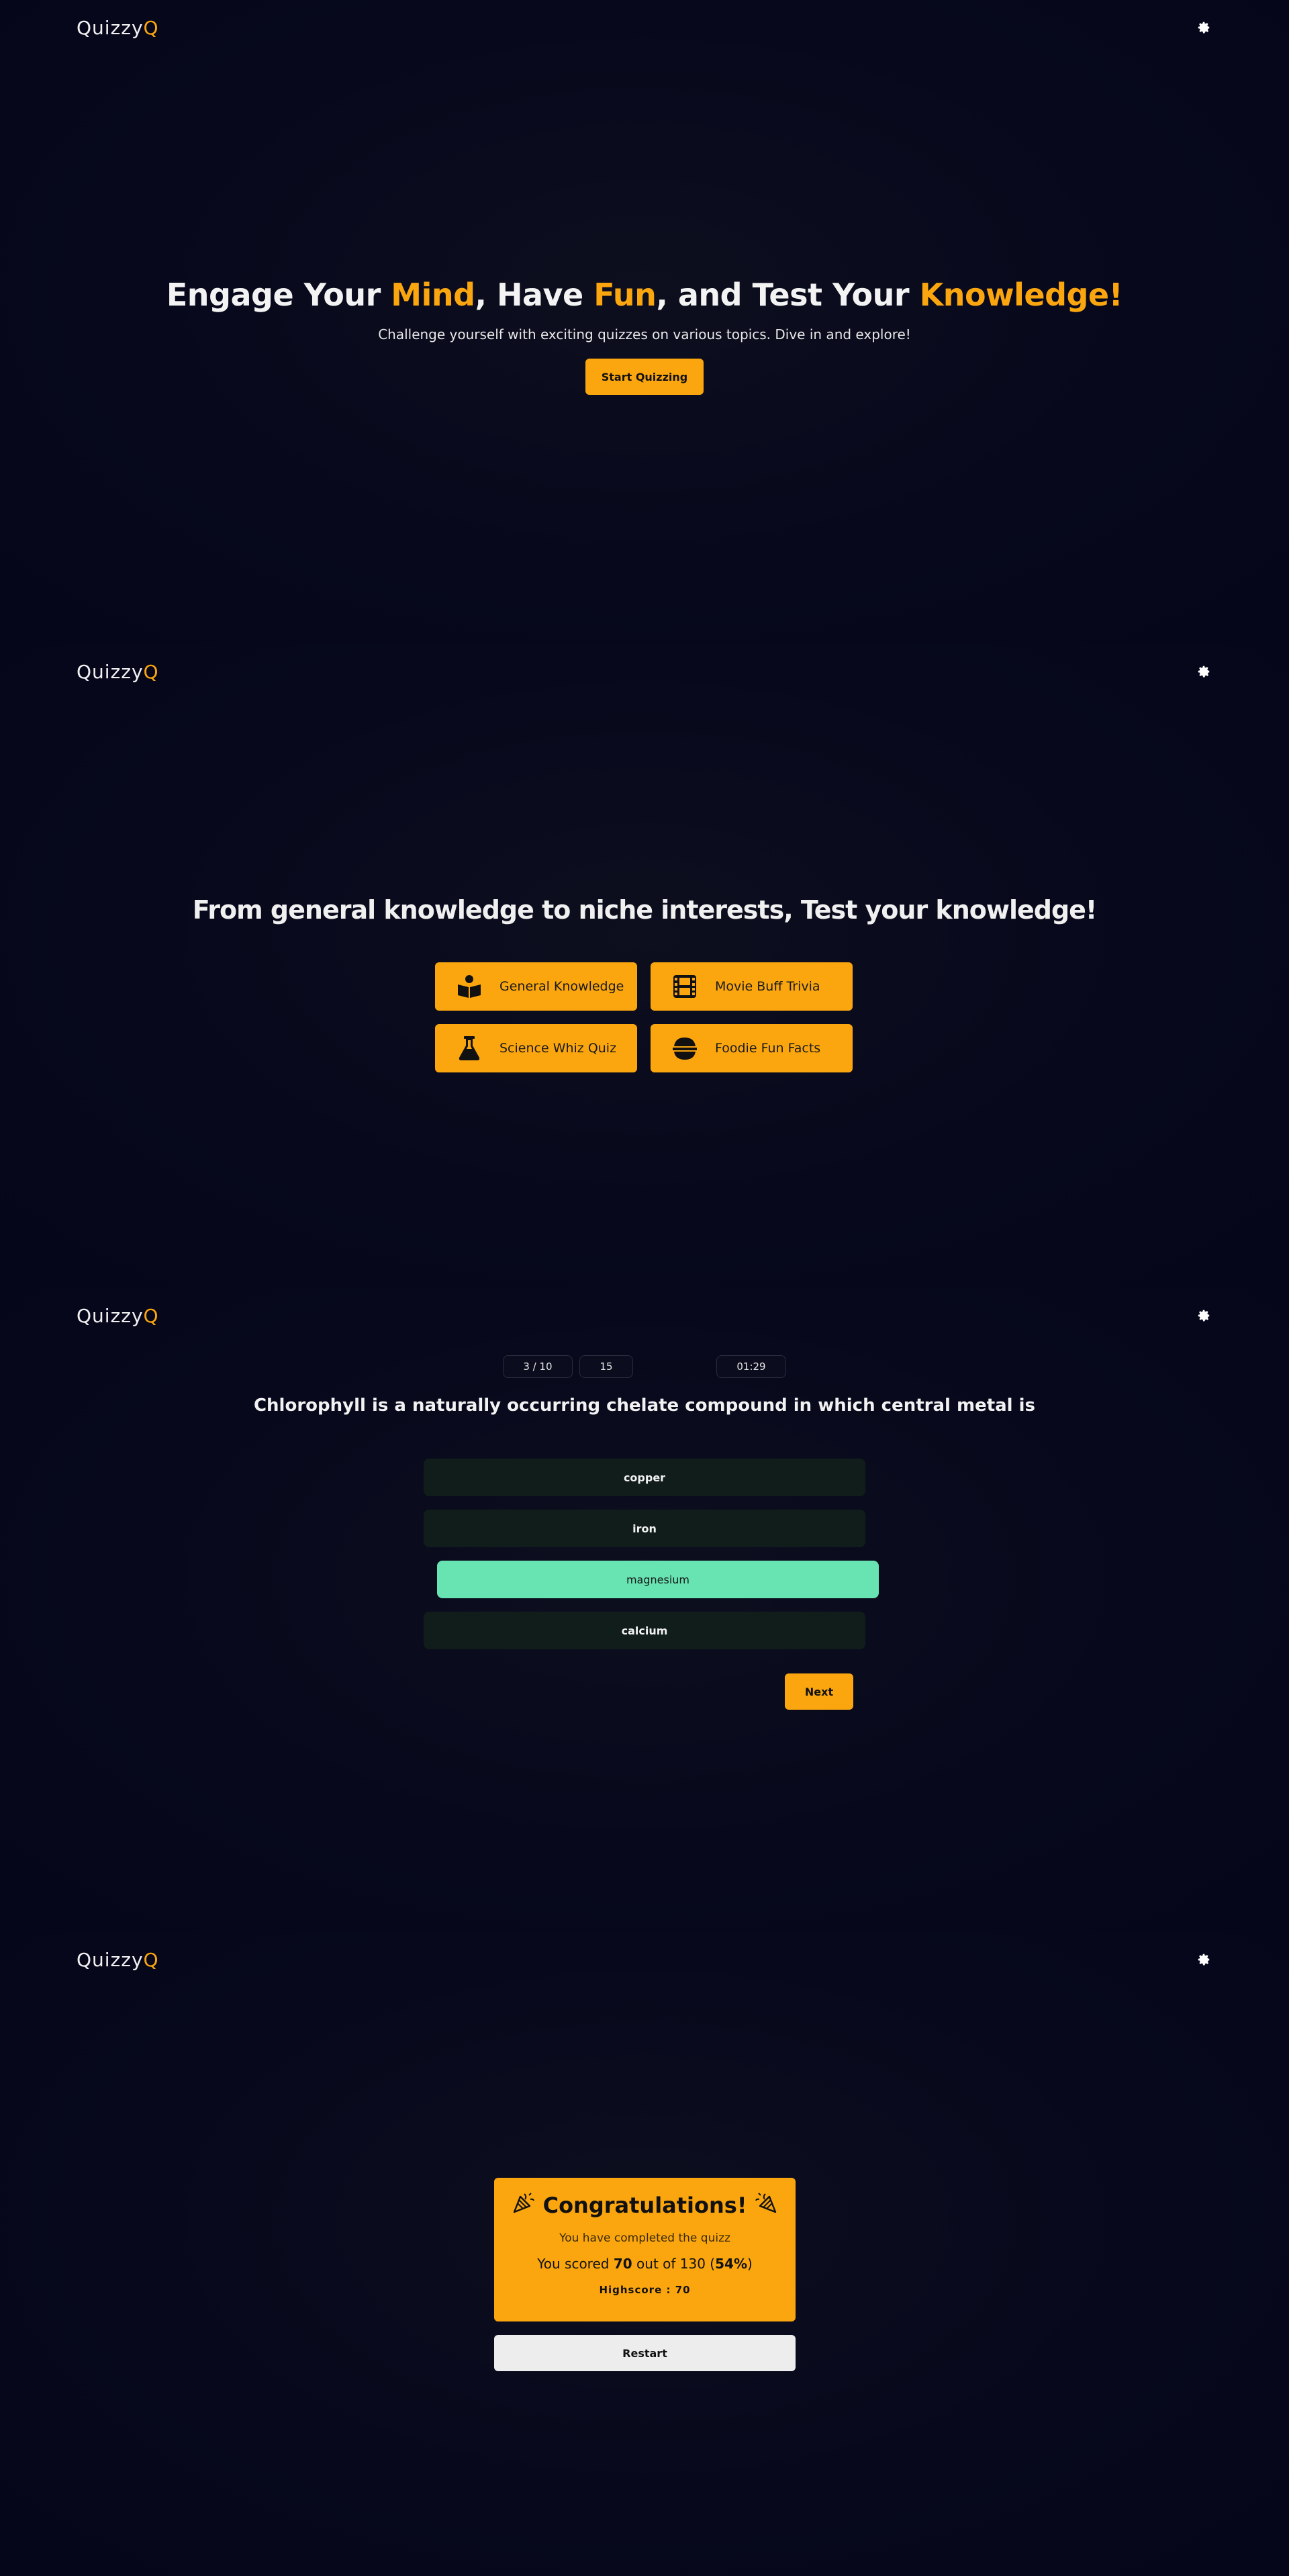  Describe the element at coordinates (469, 986) in the screenshot. I see `book-reader-icon` at that location.